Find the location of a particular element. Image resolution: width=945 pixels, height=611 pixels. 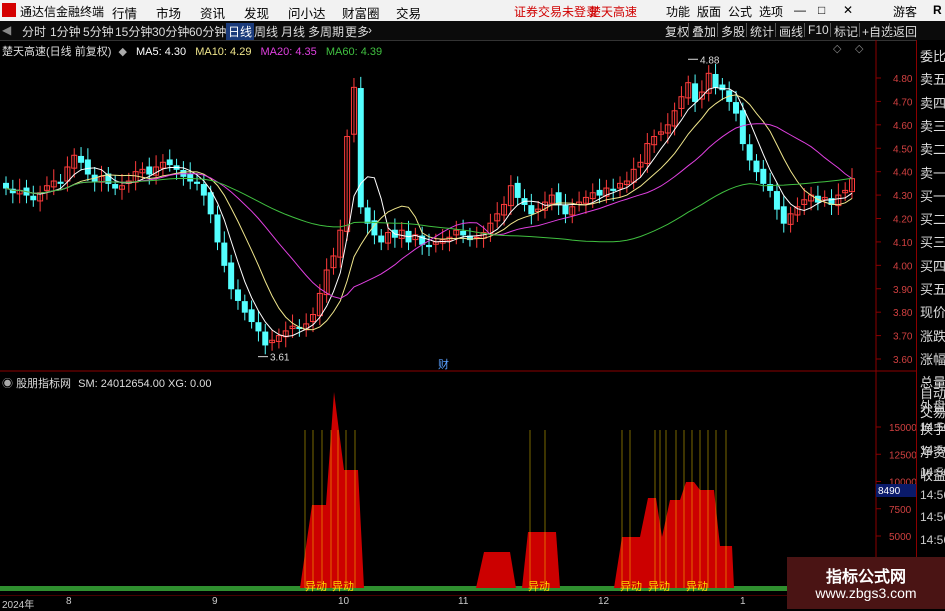

side-panel-item: 卖五 is located at coordinates (932, 80).